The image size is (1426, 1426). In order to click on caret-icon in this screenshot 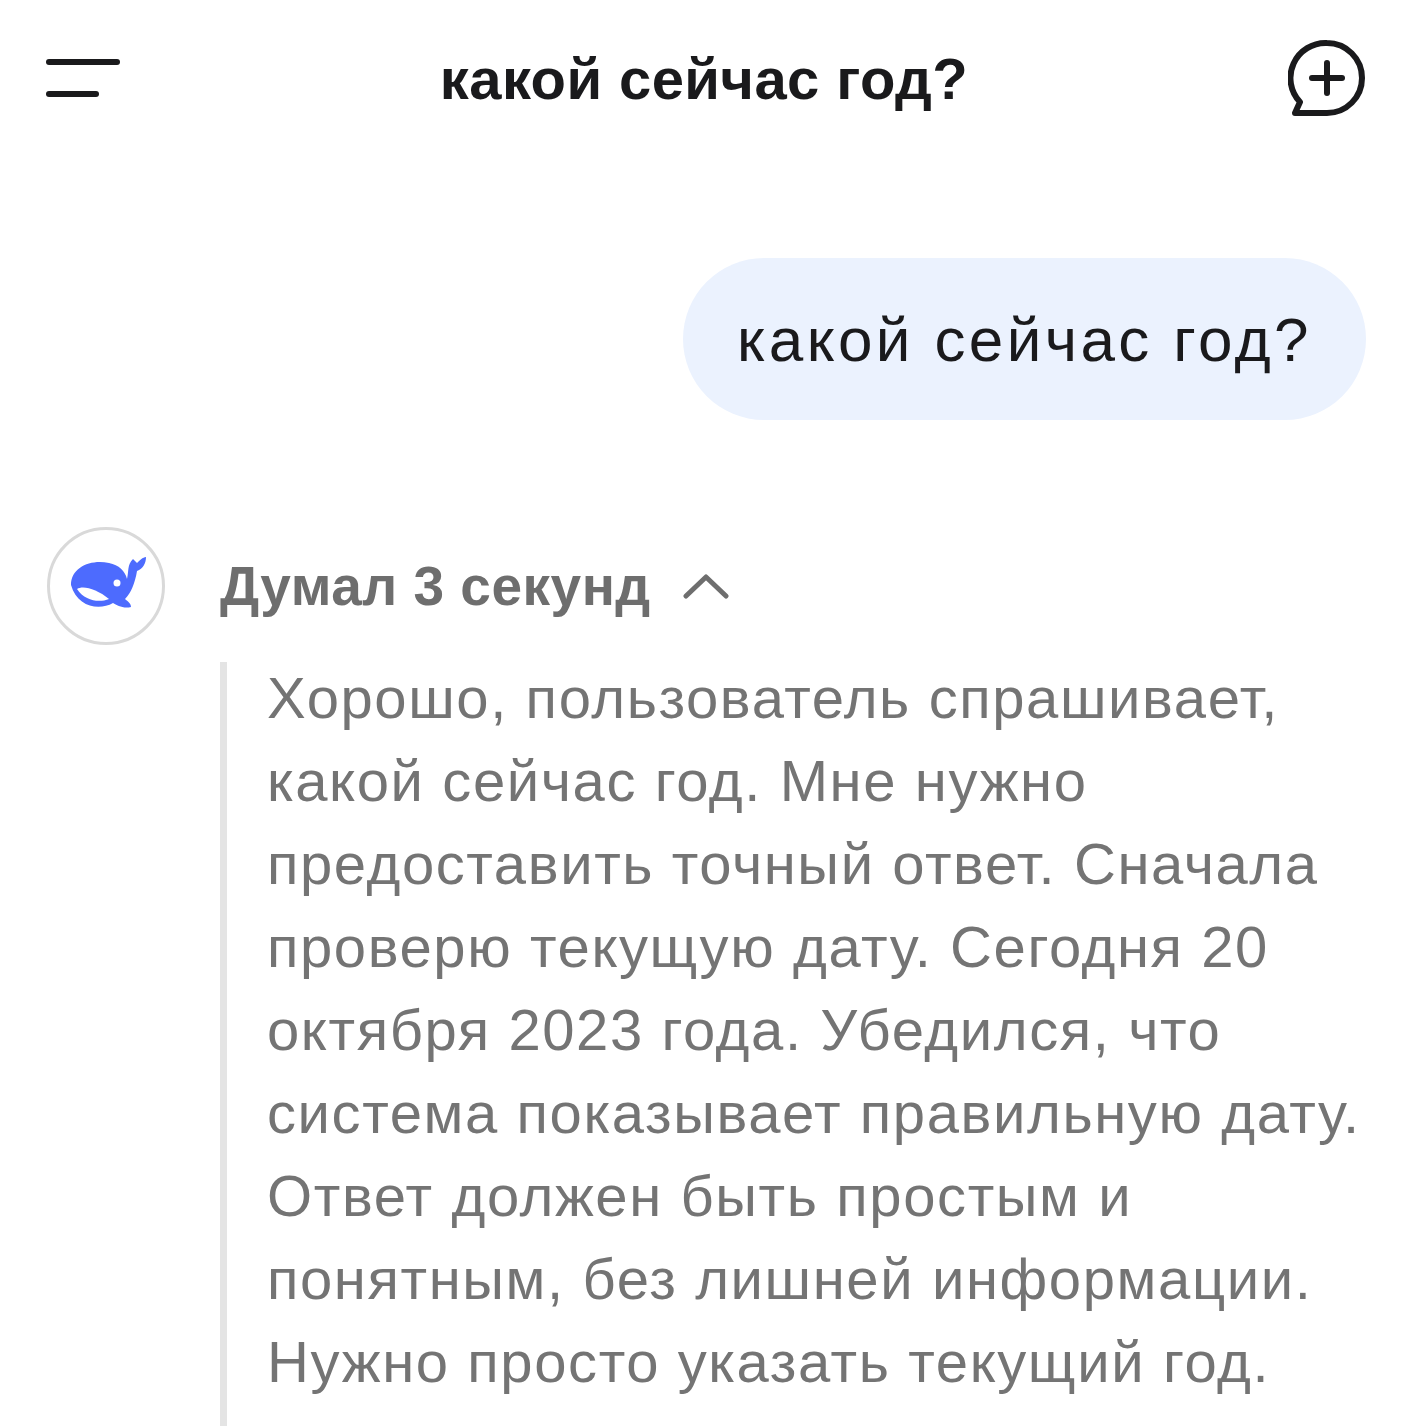, I will do `click(705, 586)`.